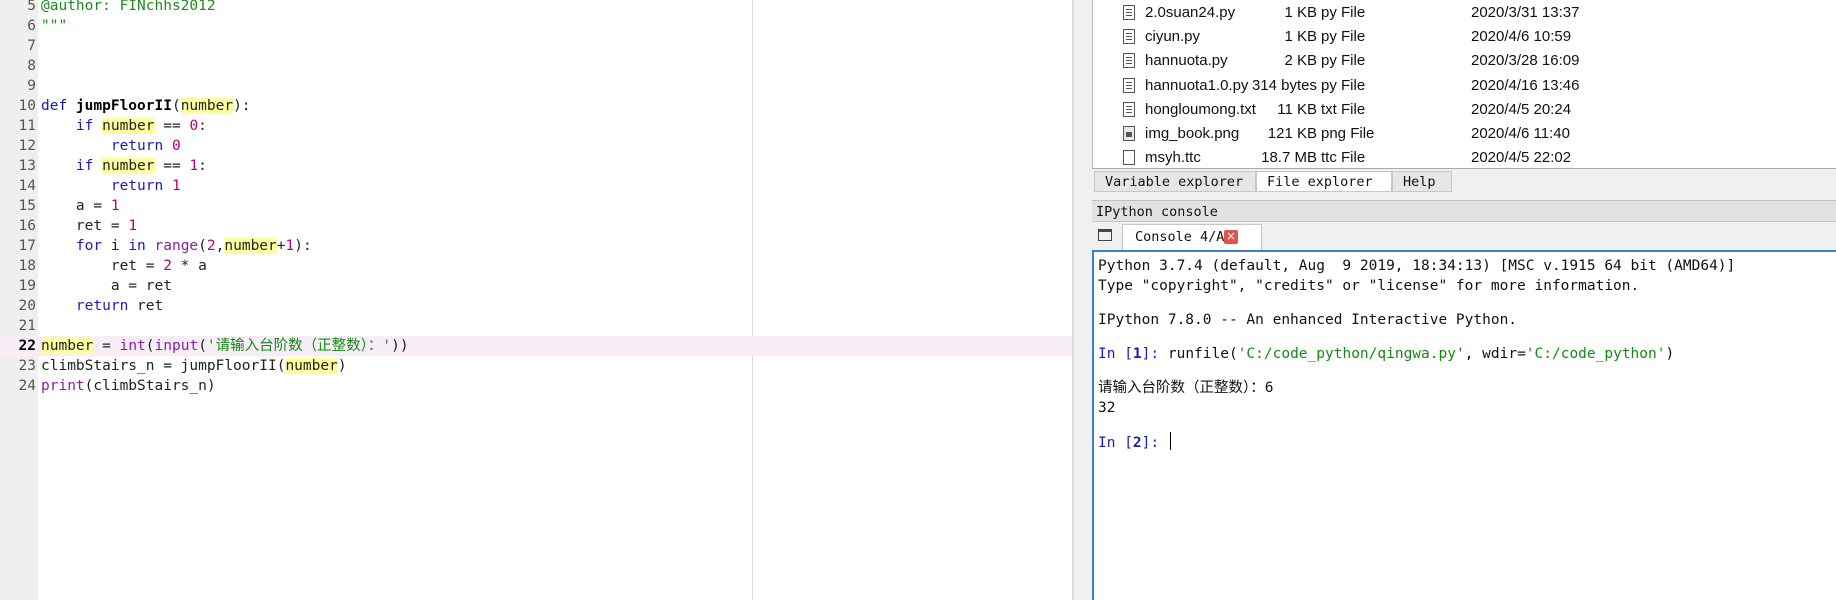 This screenshot has width=1836, height=600. I want to click on line-number: 5, so click(31, 7).